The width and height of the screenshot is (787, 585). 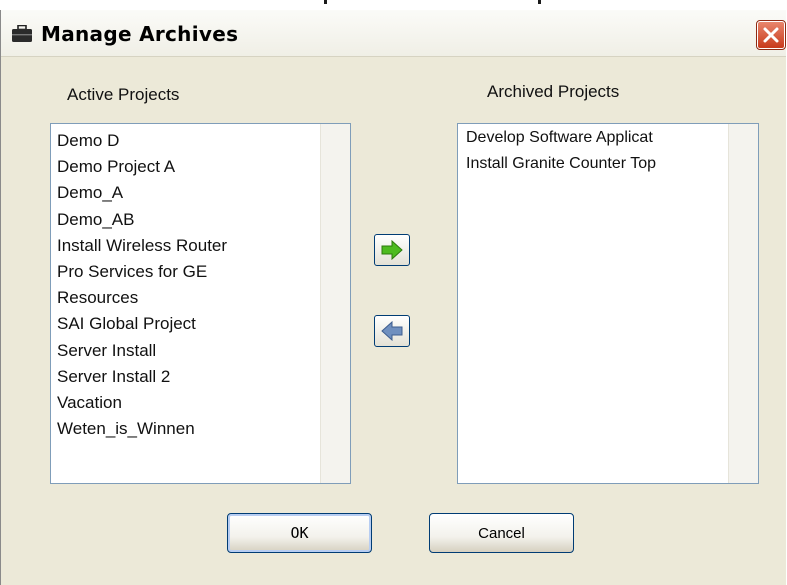 What do you see at coordinates (393, 5) in the screenshot?
I see `background-strip` at bounding box center [393, 5].